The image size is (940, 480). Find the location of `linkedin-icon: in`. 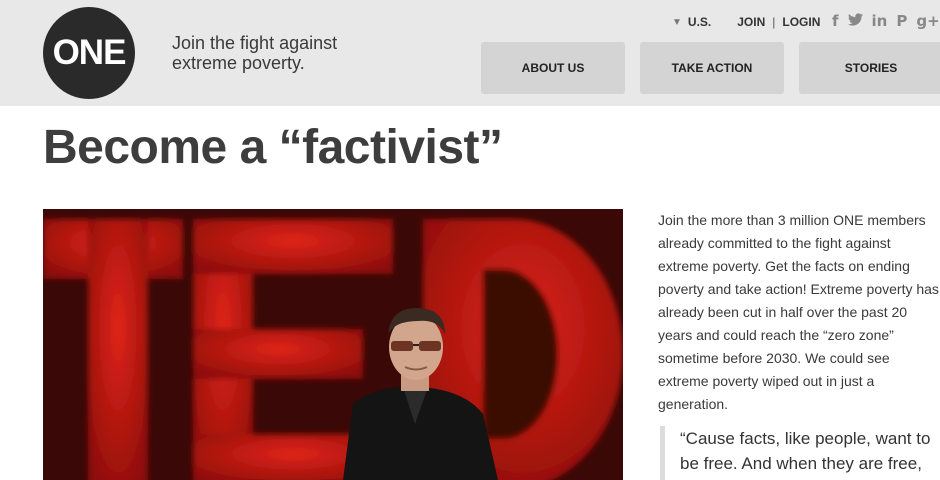

linkedin-icon: in is located at coordinates (880, 21).